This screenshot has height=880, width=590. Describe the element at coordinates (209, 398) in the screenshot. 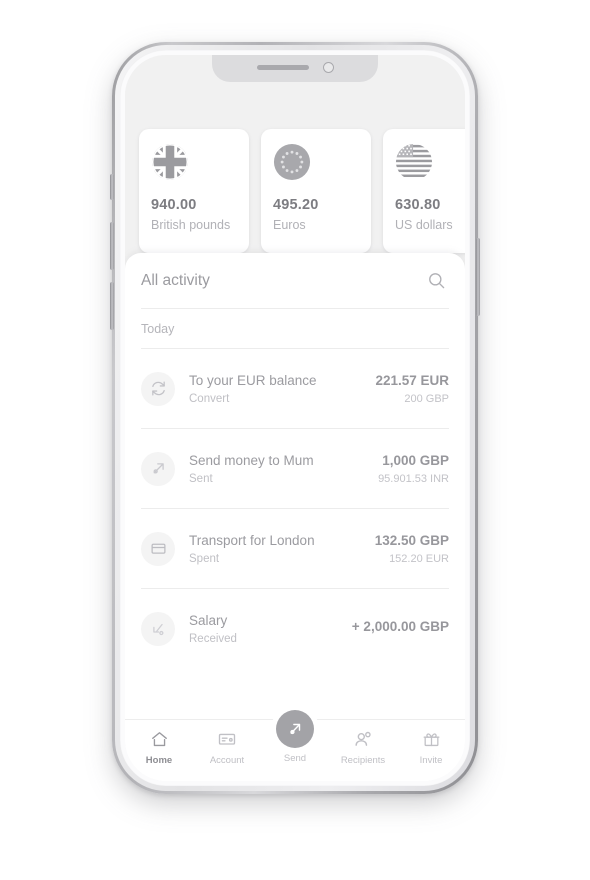

I see `transaction-subtitle: Convert` at that location.